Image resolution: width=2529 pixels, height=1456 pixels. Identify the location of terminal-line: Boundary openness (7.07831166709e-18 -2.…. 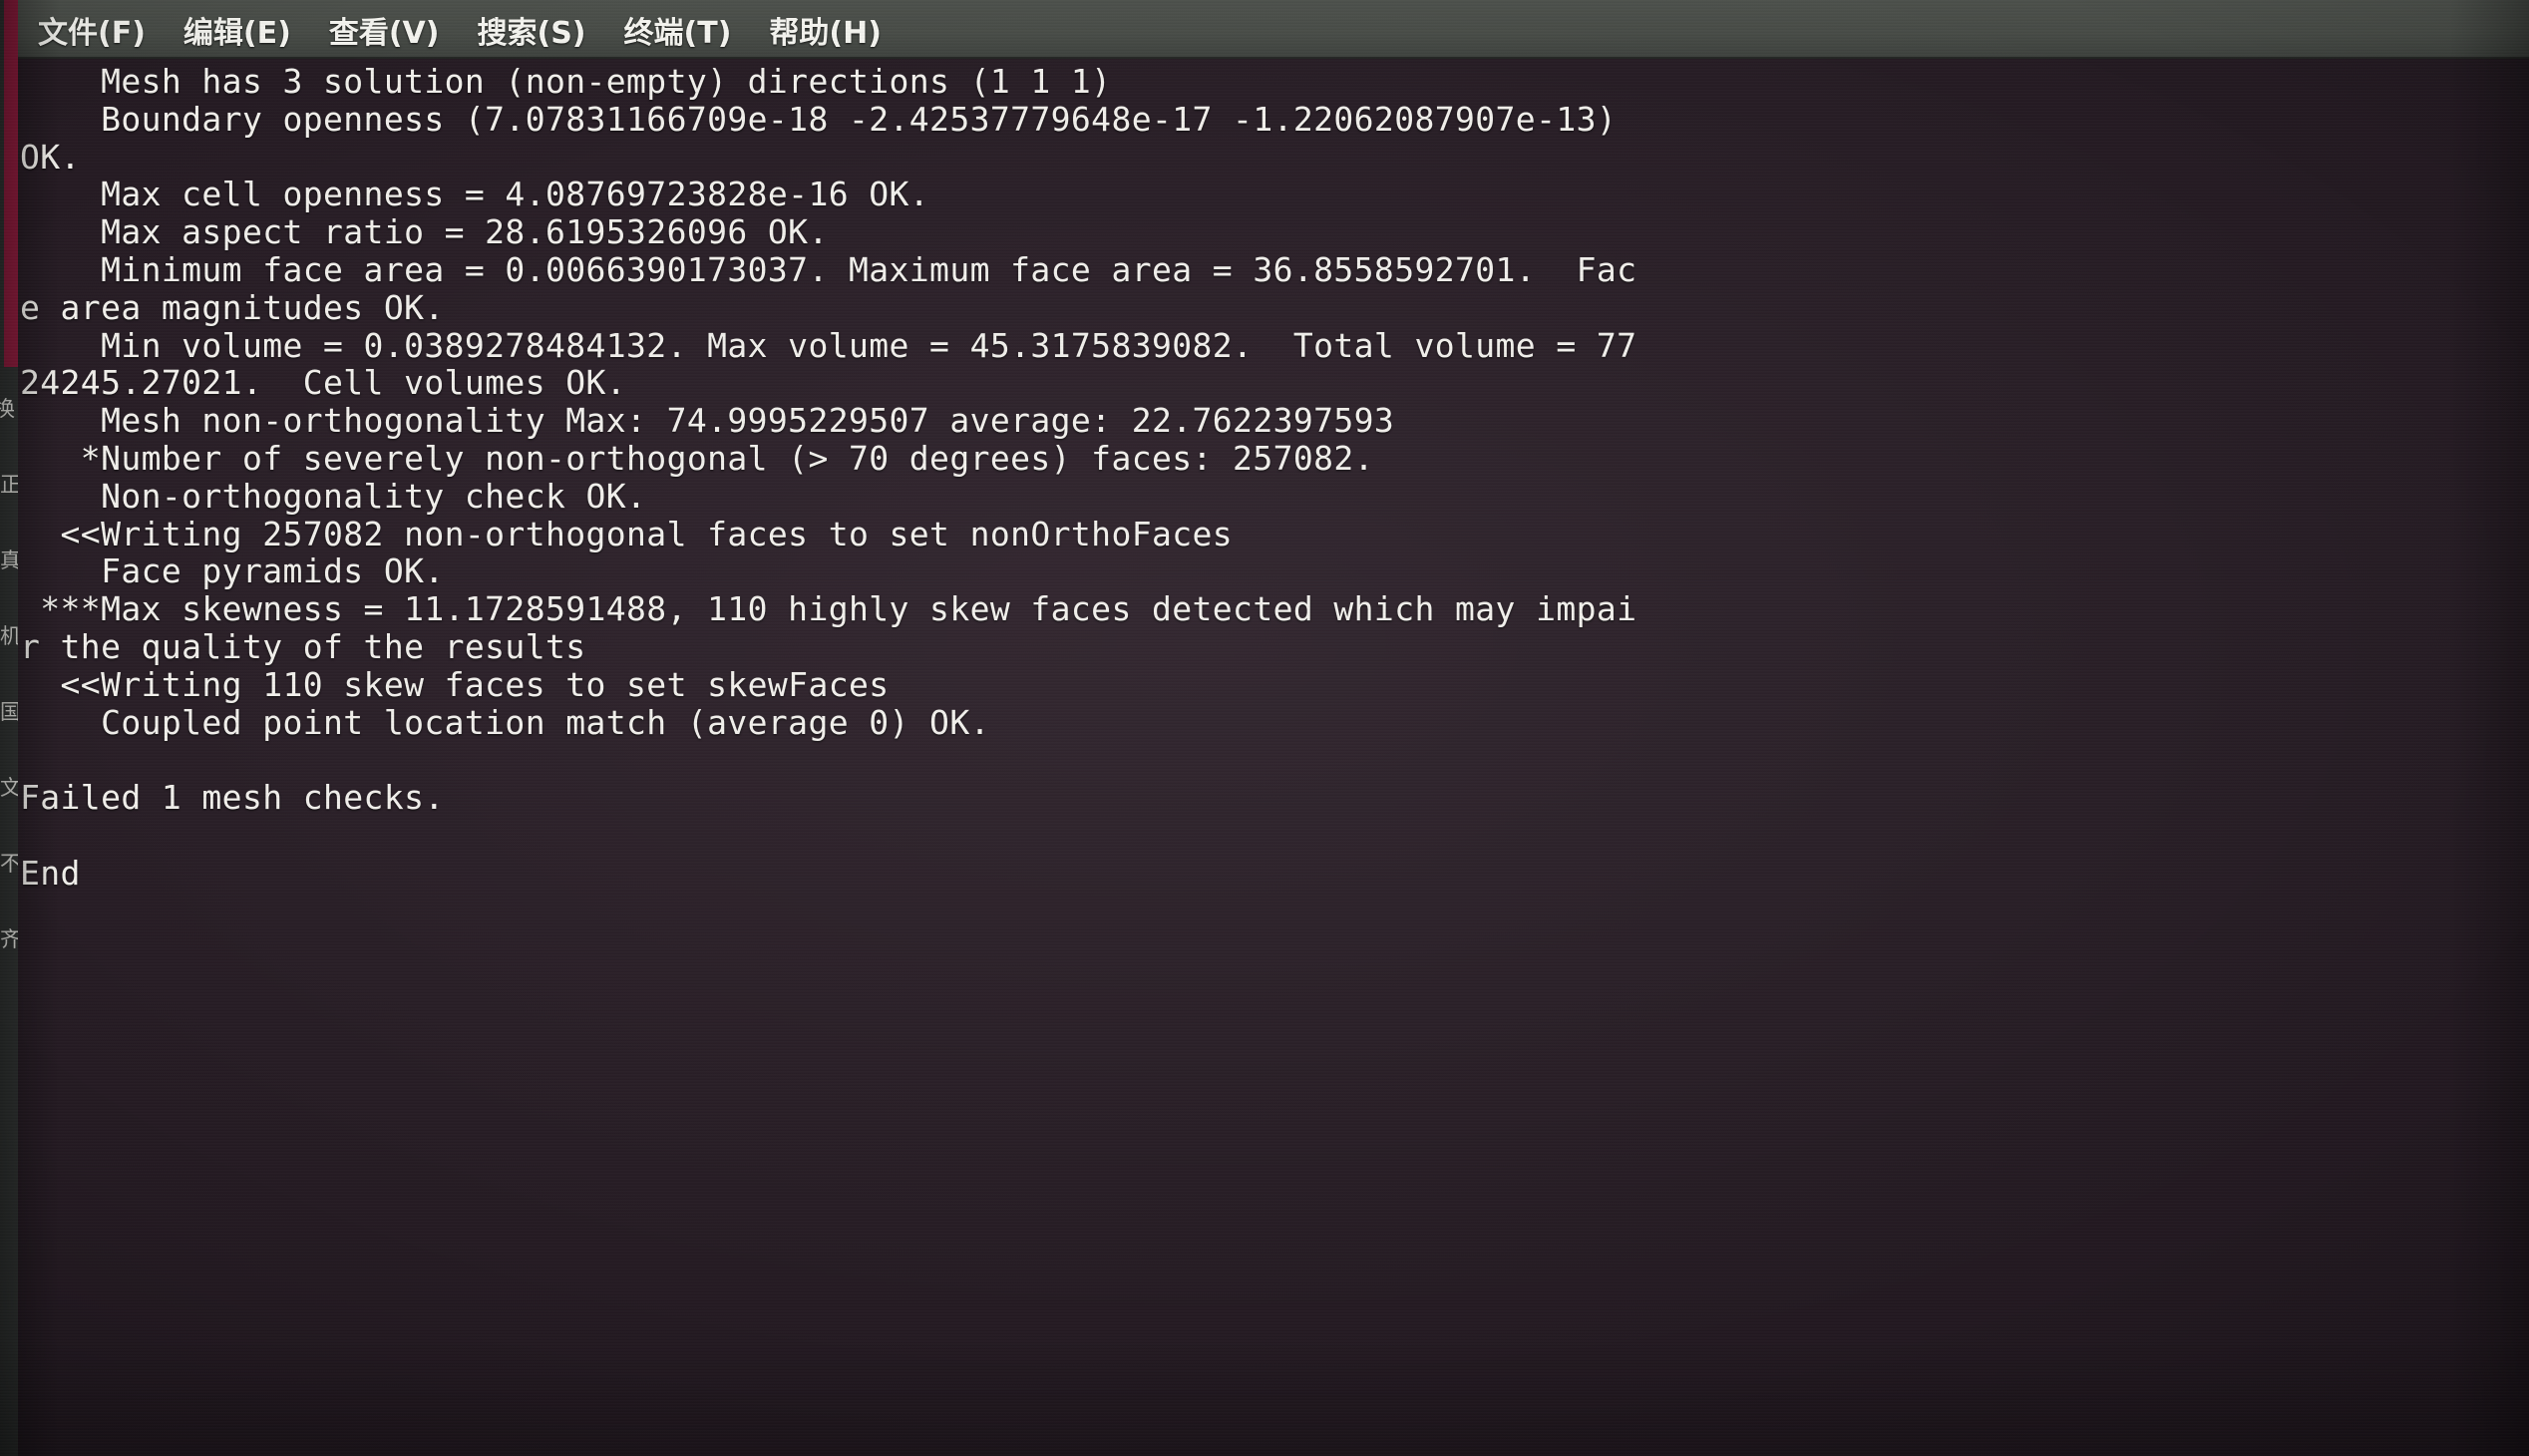
(819, 119).